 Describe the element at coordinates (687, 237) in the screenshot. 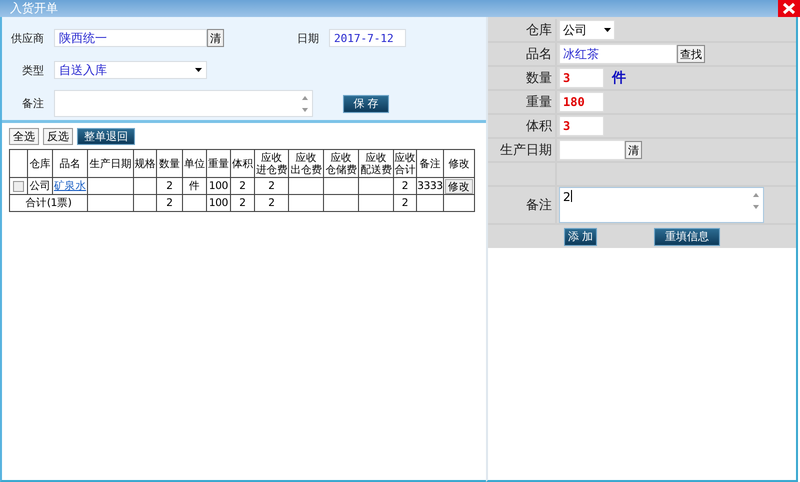

I see `reset-button: 重填信息` at that location.